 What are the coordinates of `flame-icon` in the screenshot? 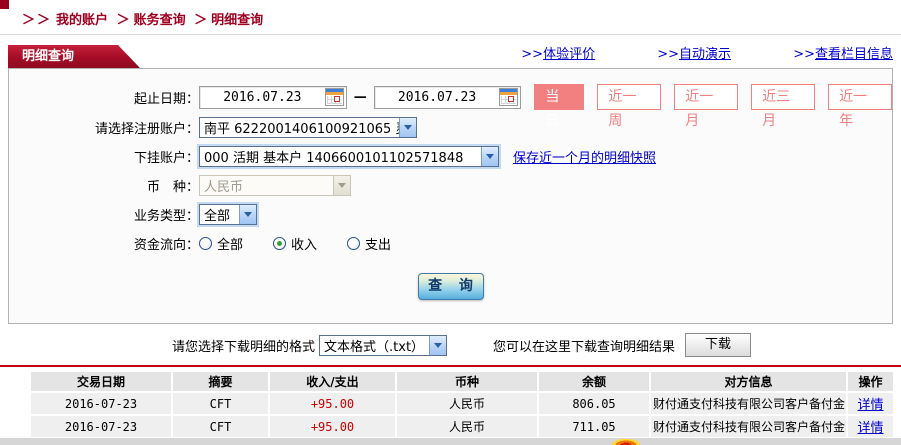 It's located at (626, 442).